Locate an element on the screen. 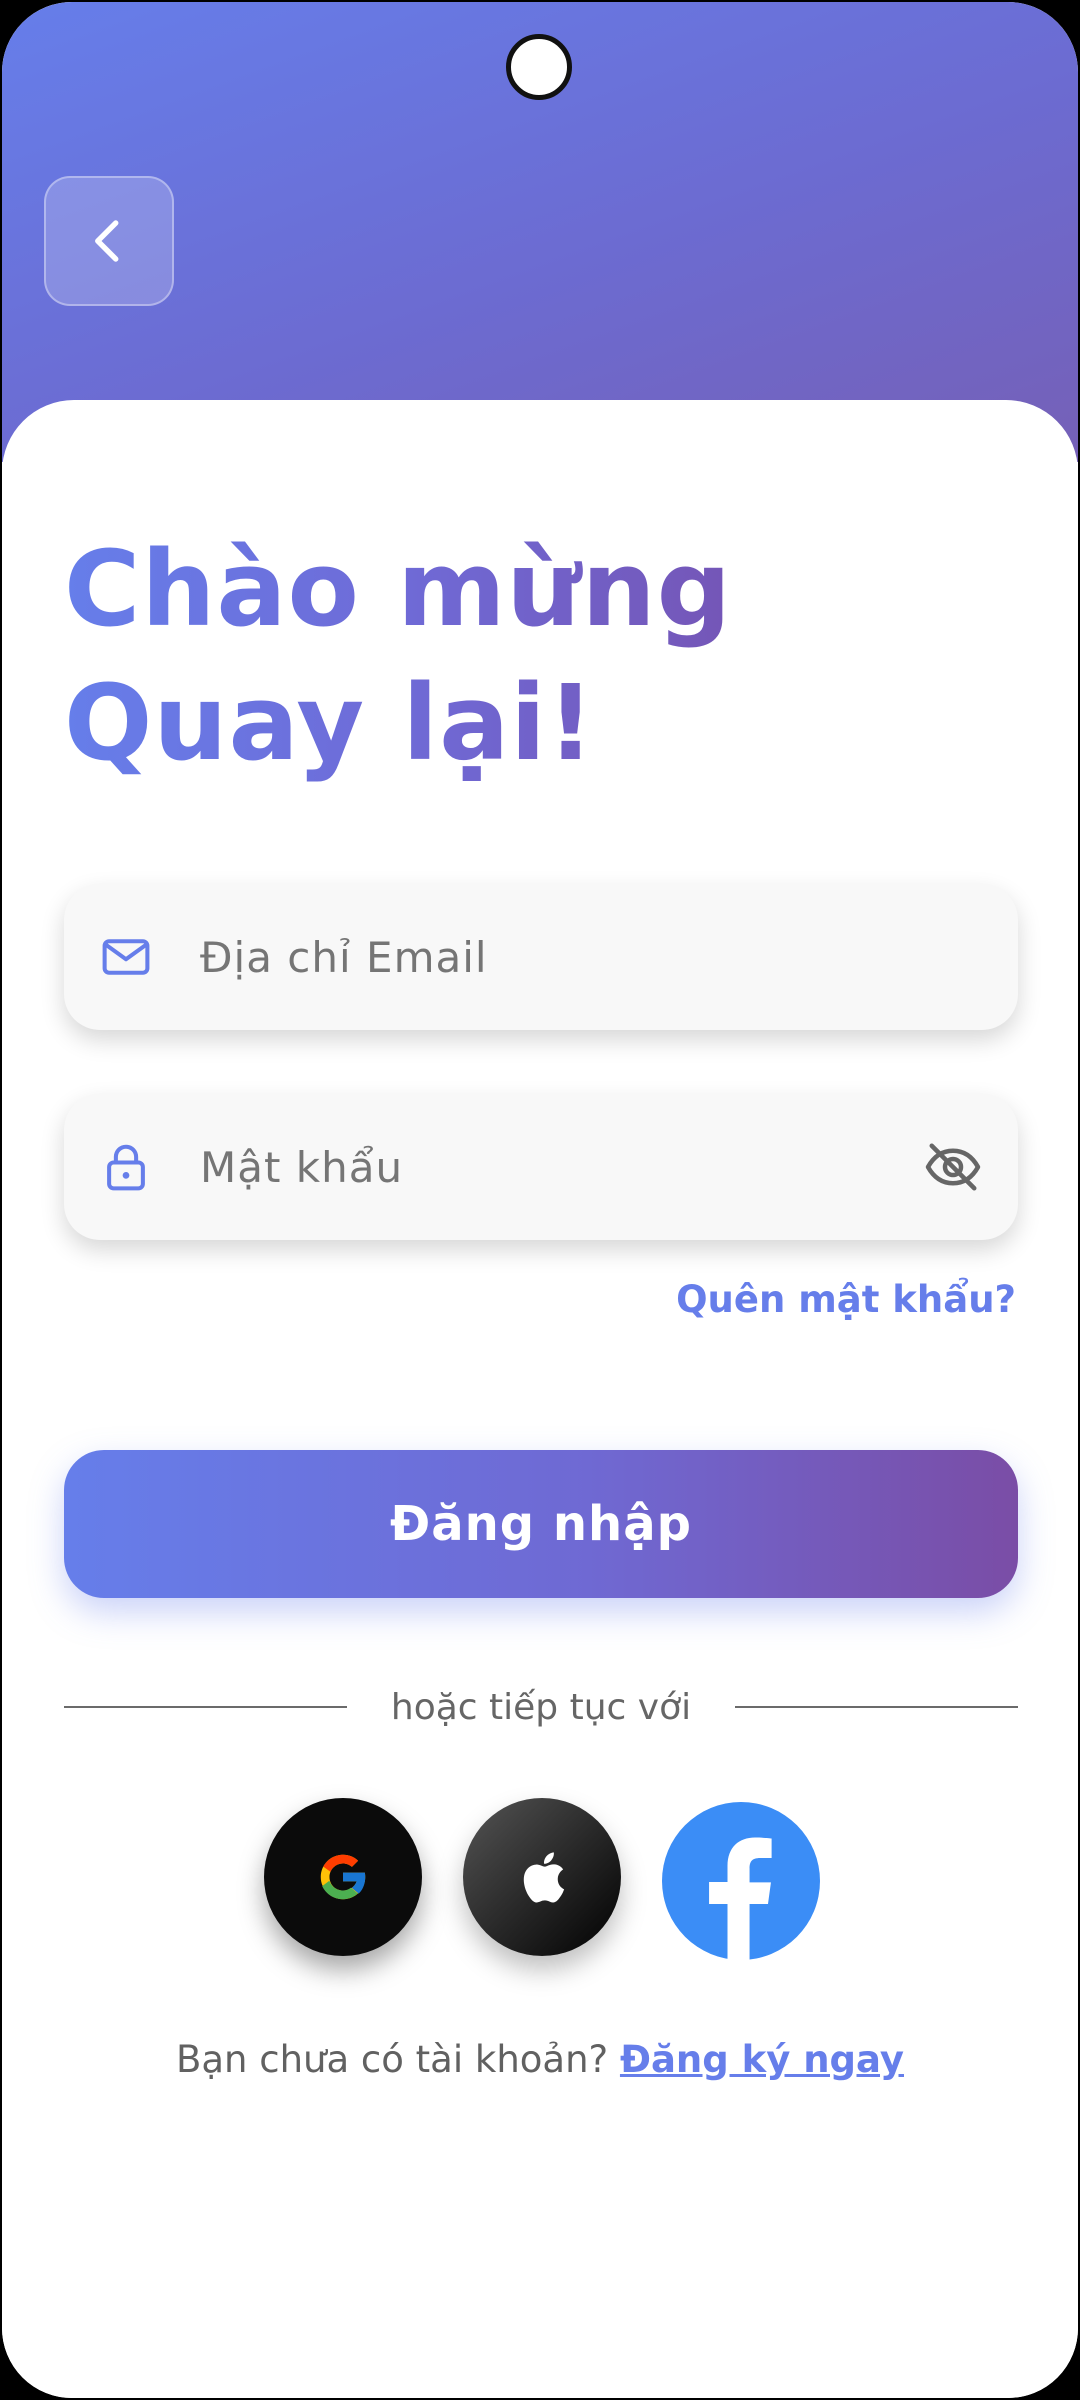  apple-icon is located at coordinates (544, 1877).